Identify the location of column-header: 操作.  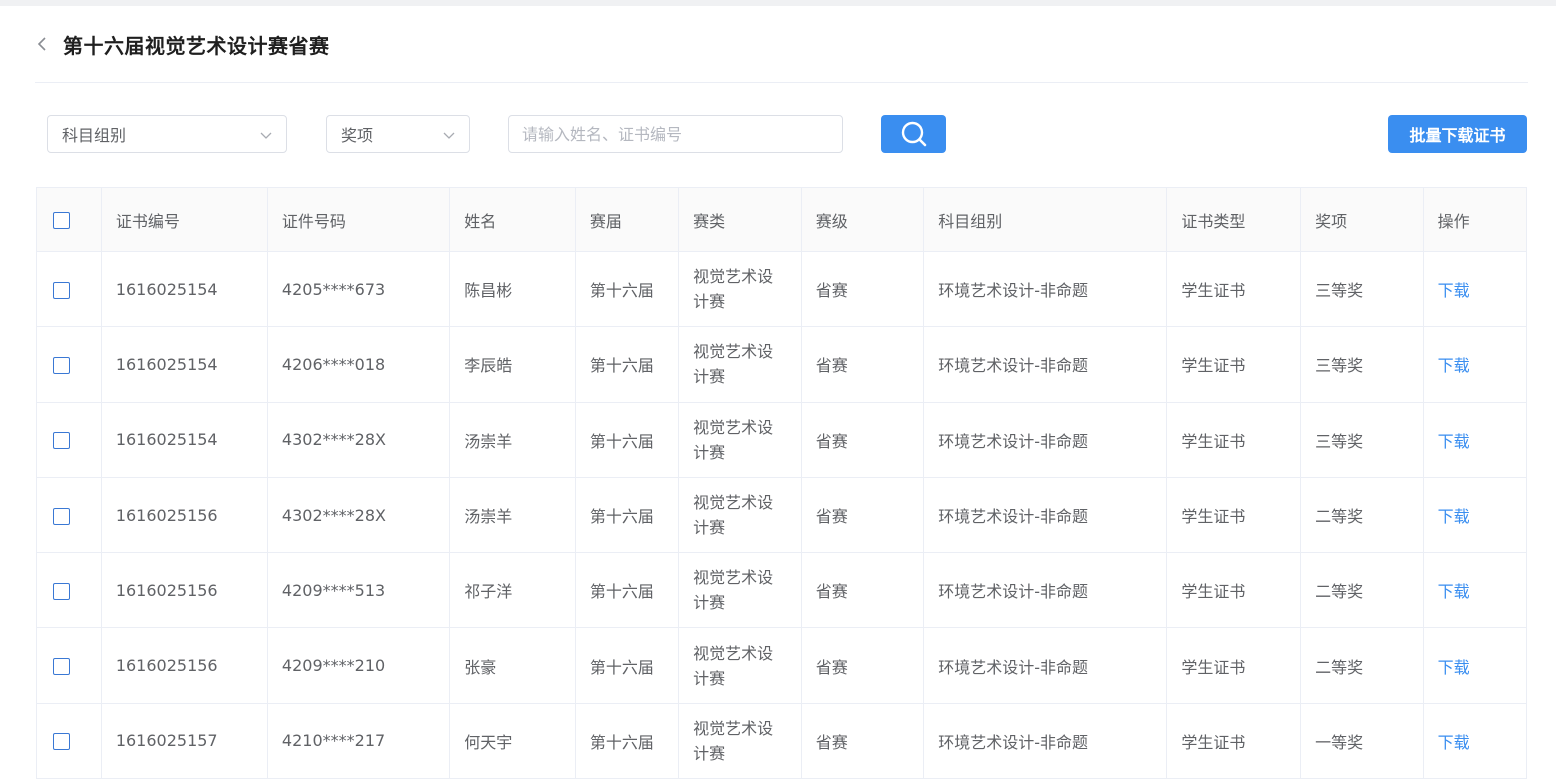
(1475, 219).